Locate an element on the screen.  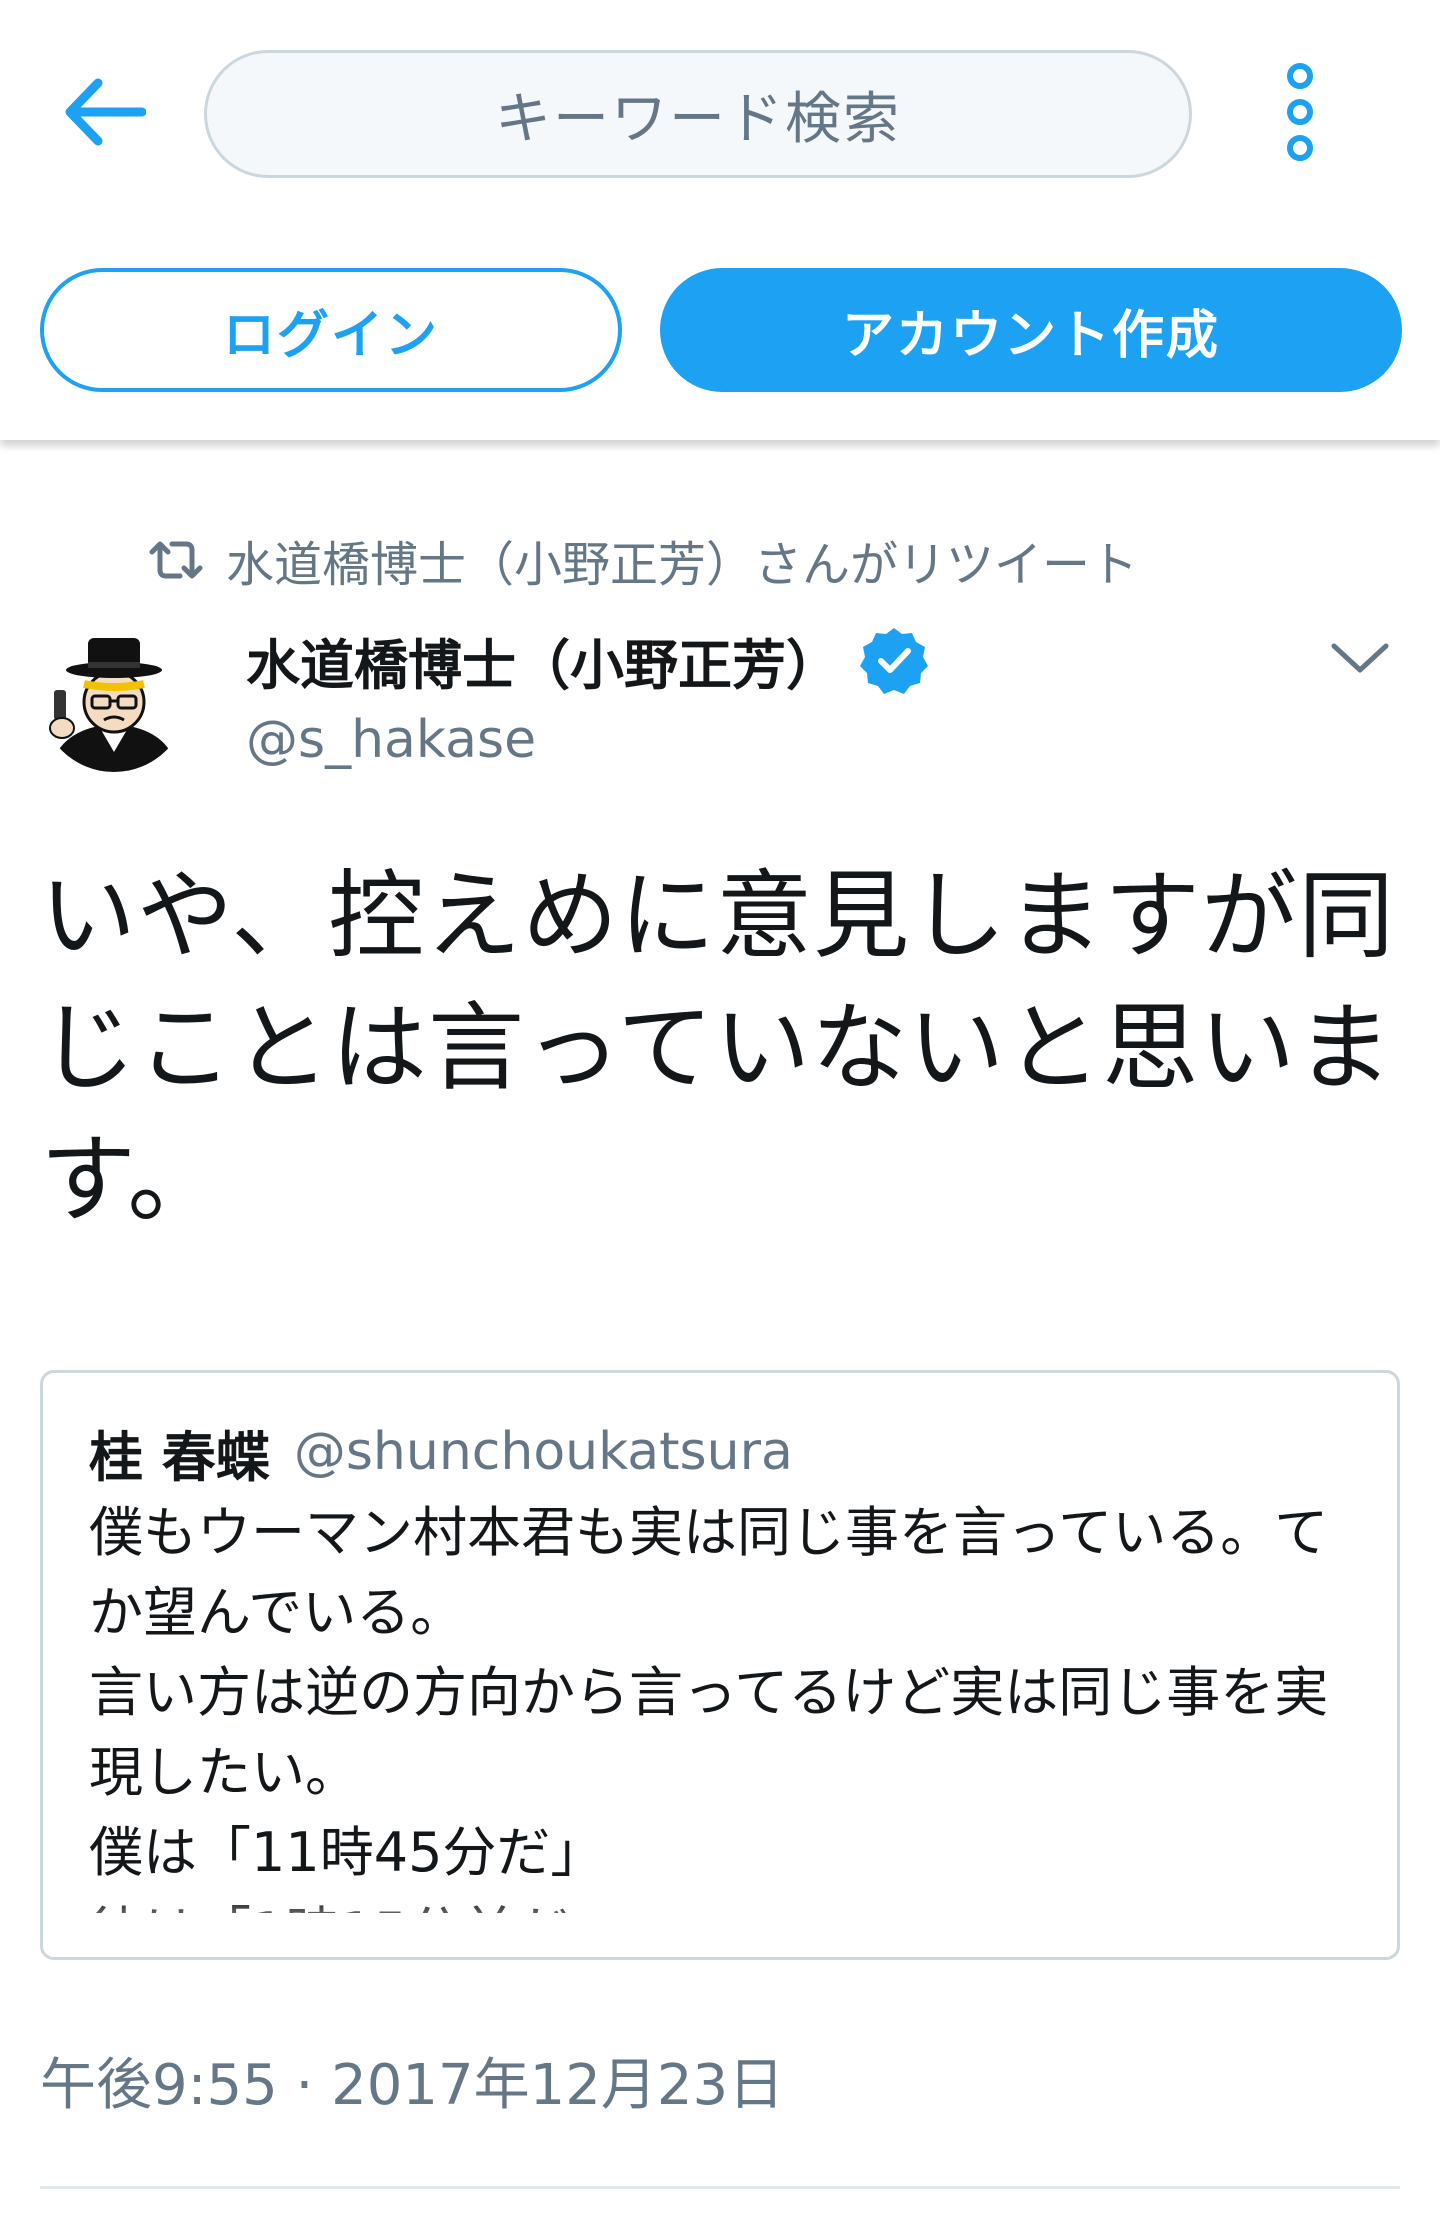
signup-button: アカウント作成 is located at coordinates (1031, 330).